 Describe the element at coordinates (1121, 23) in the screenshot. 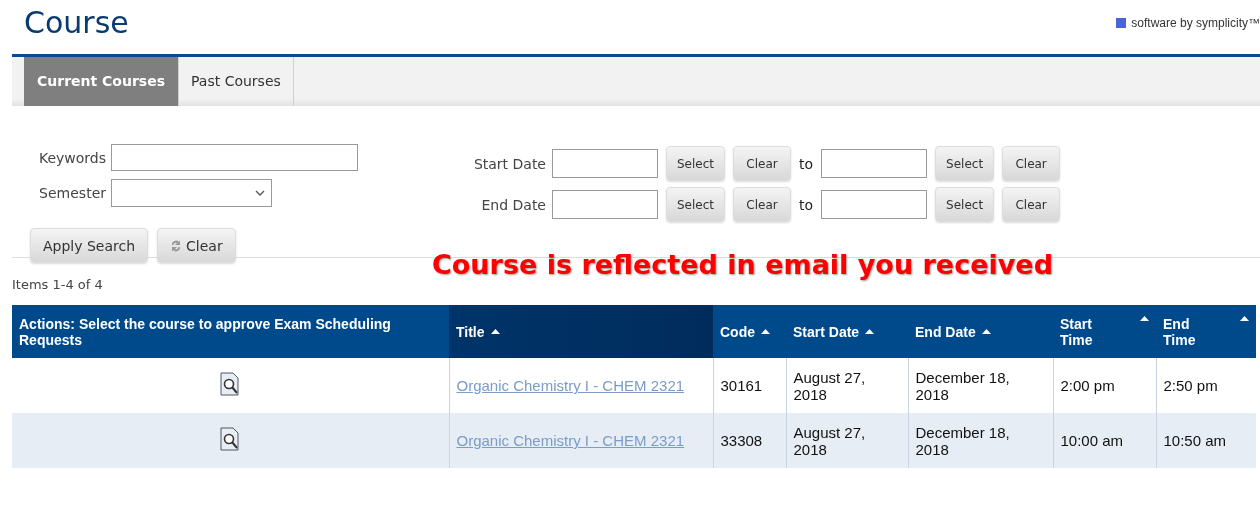

I see `square-logo-icon` at that location.